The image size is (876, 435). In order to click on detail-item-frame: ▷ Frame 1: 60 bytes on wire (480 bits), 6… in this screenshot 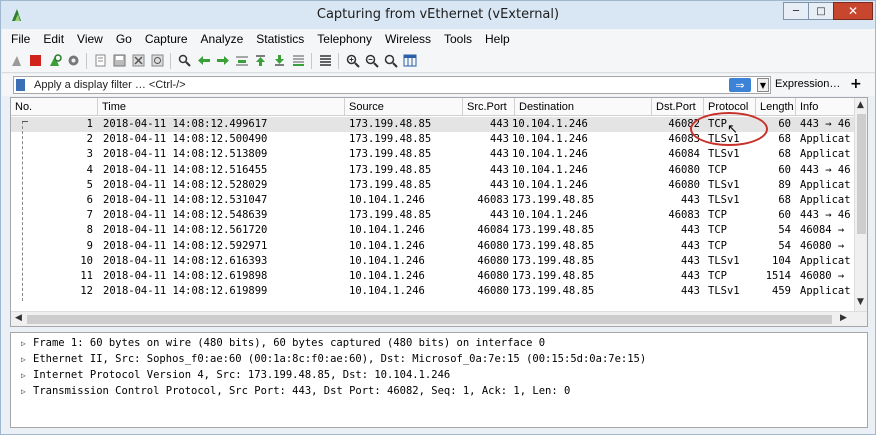, I will do `click(283, 343)`.